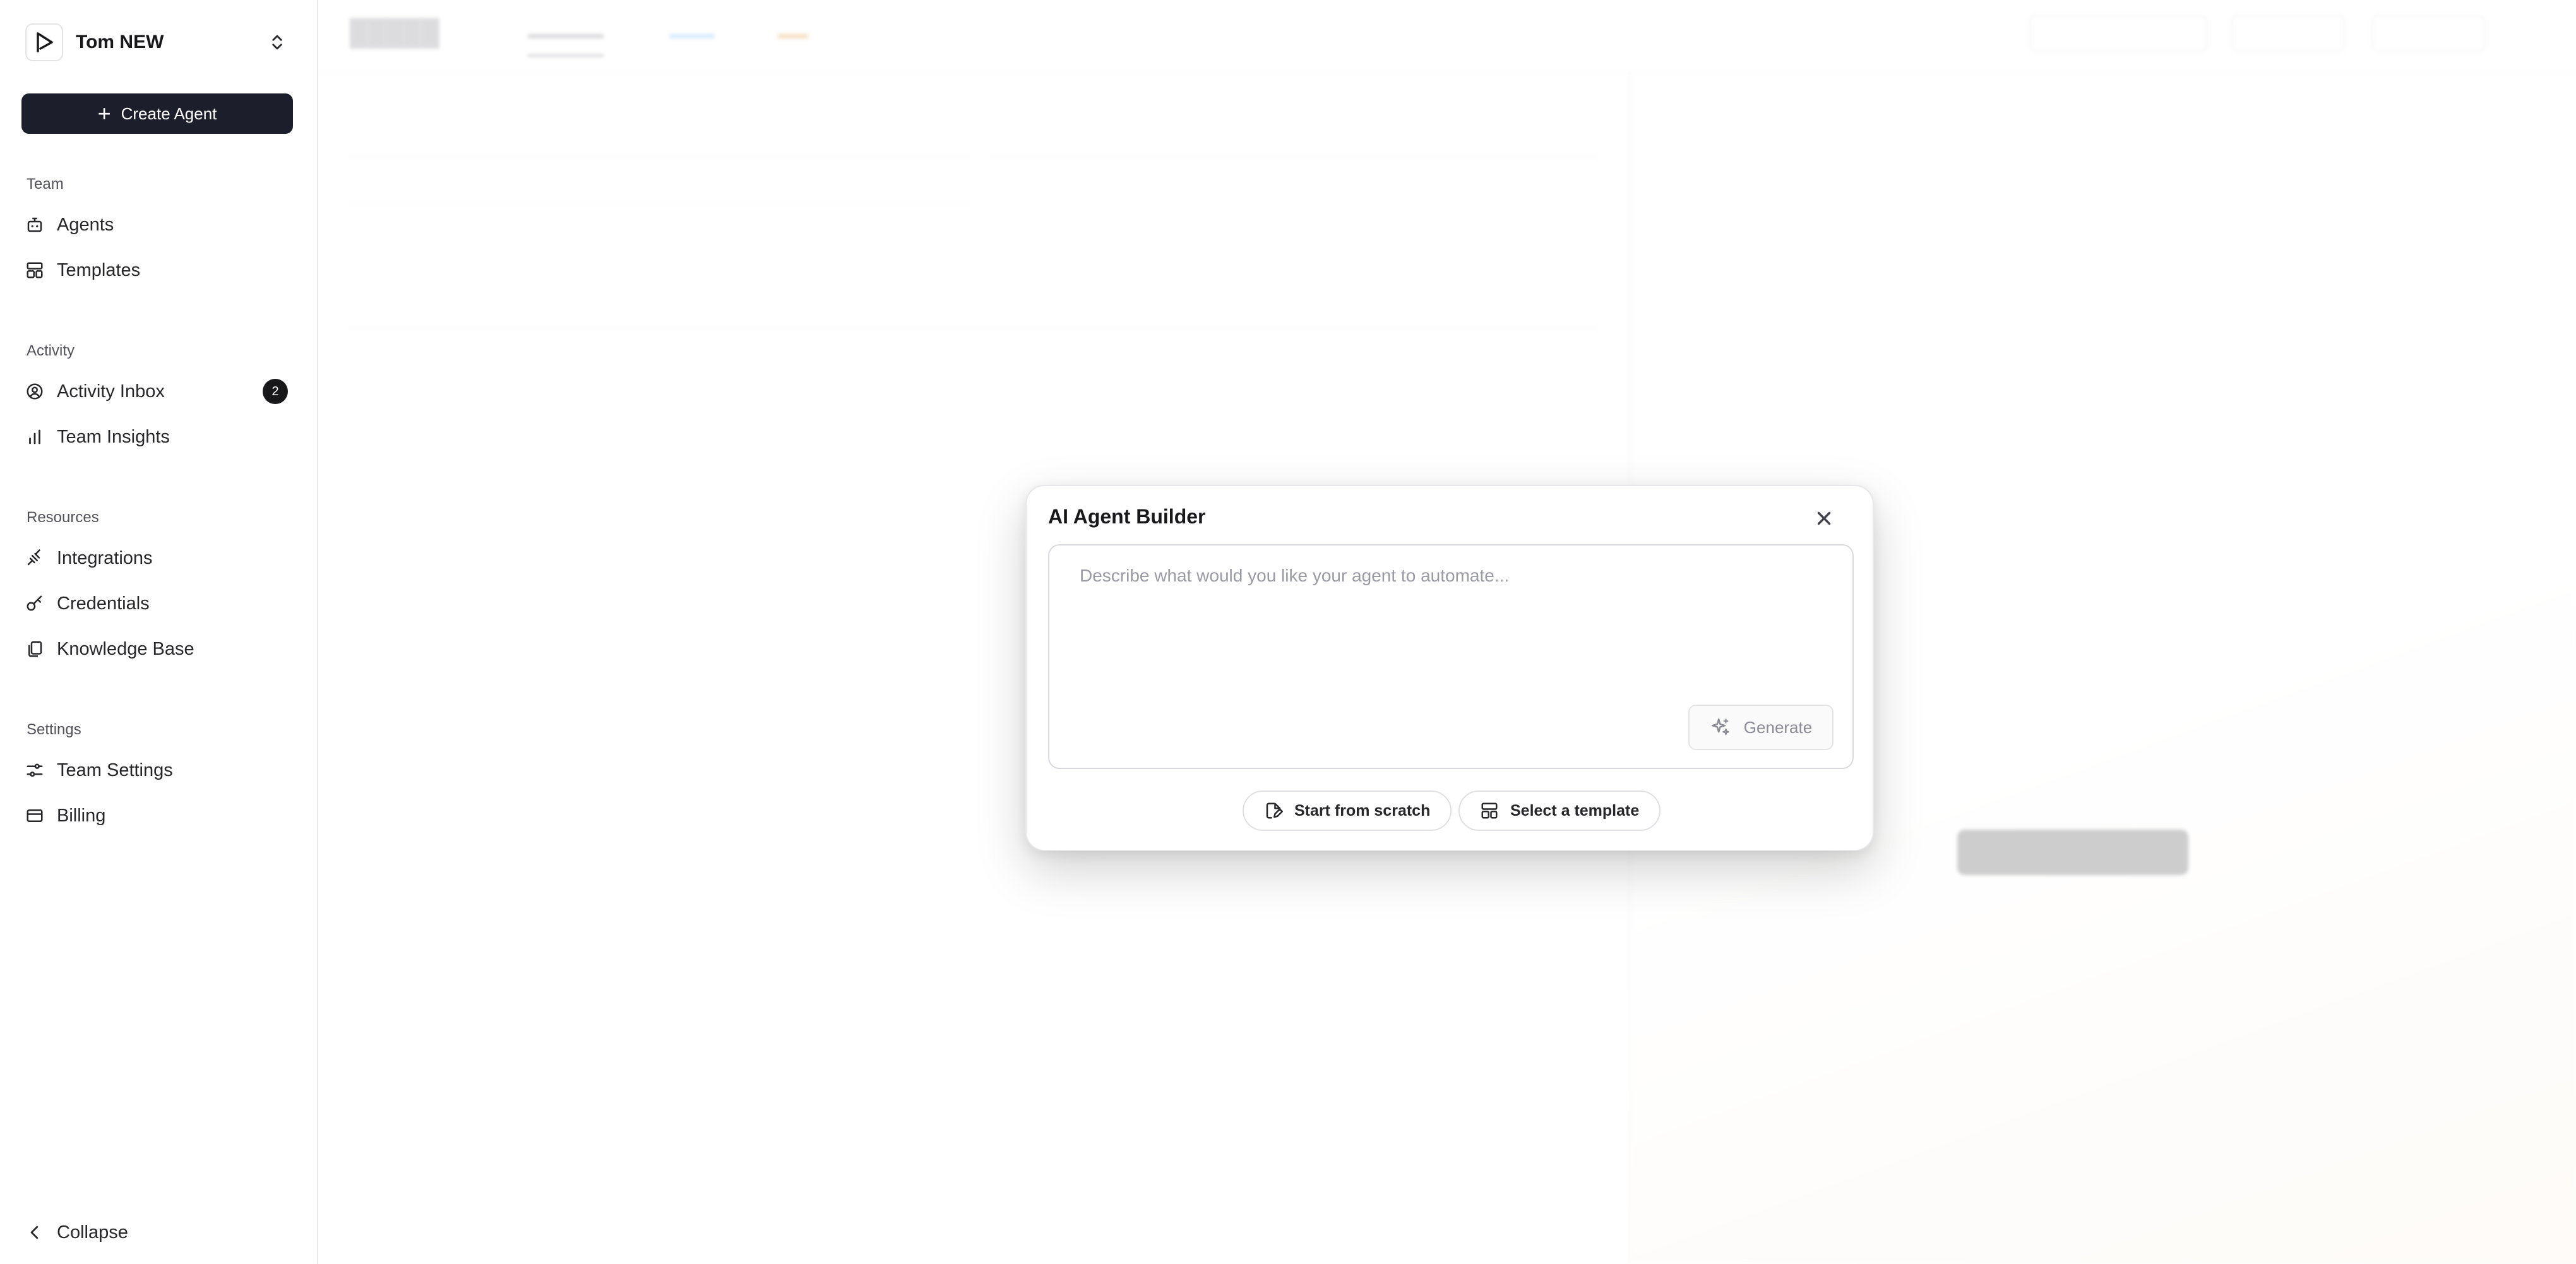  Describe the element at coordinates (35, 391) in the screenshot. I see `user-circle-icon` at that location.